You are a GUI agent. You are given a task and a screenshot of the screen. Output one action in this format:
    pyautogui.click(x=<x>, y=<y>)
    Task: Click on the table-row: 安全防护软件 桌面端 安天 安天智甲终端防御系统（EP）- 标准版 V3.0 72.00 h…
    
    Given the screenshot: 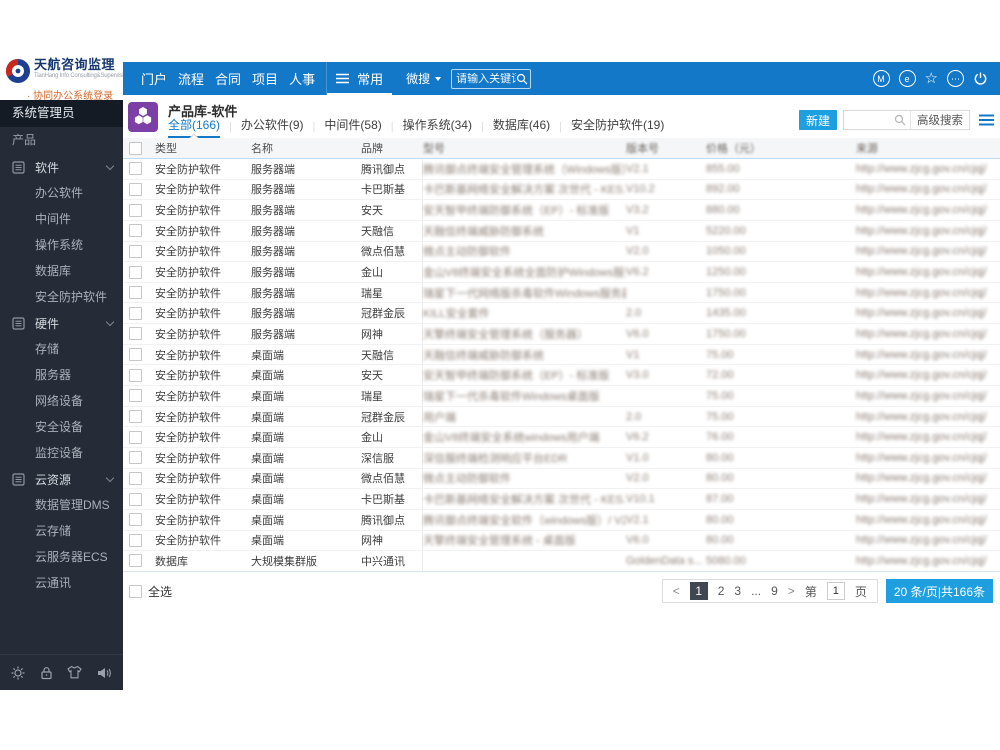 What is the action you would take?
    pyautogui.click(x=561, y=376)
    